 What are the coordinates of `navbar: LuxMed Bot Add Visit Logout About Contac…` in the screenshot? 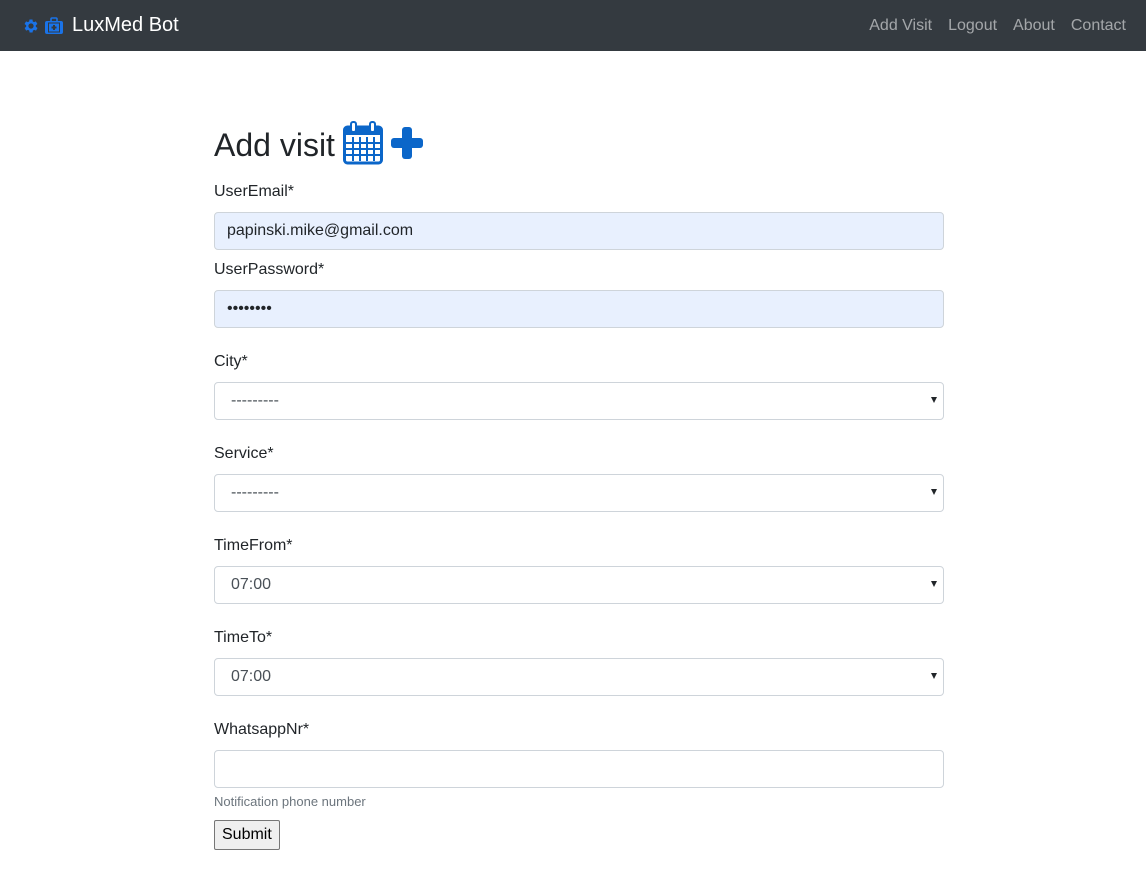 It's located at (573, 25).